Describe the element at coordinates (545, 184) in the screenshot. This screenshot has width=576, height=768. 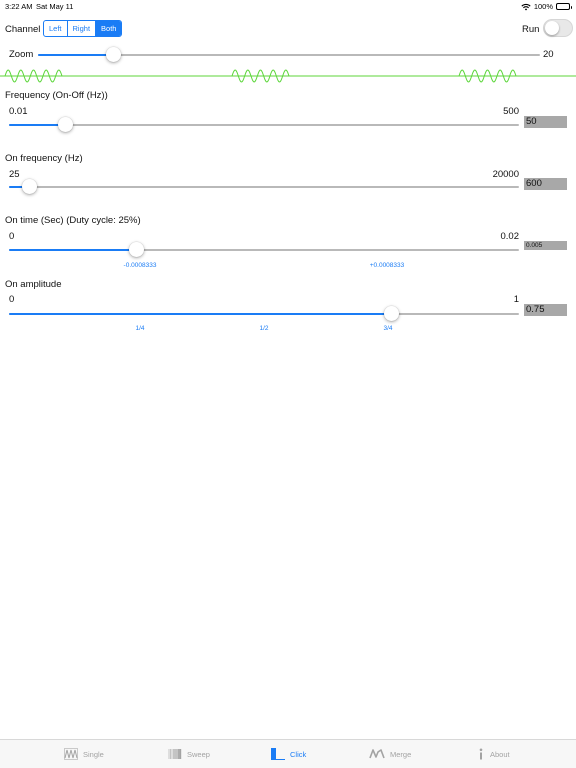
I see `on-frequency-value-field: 600` at that location.